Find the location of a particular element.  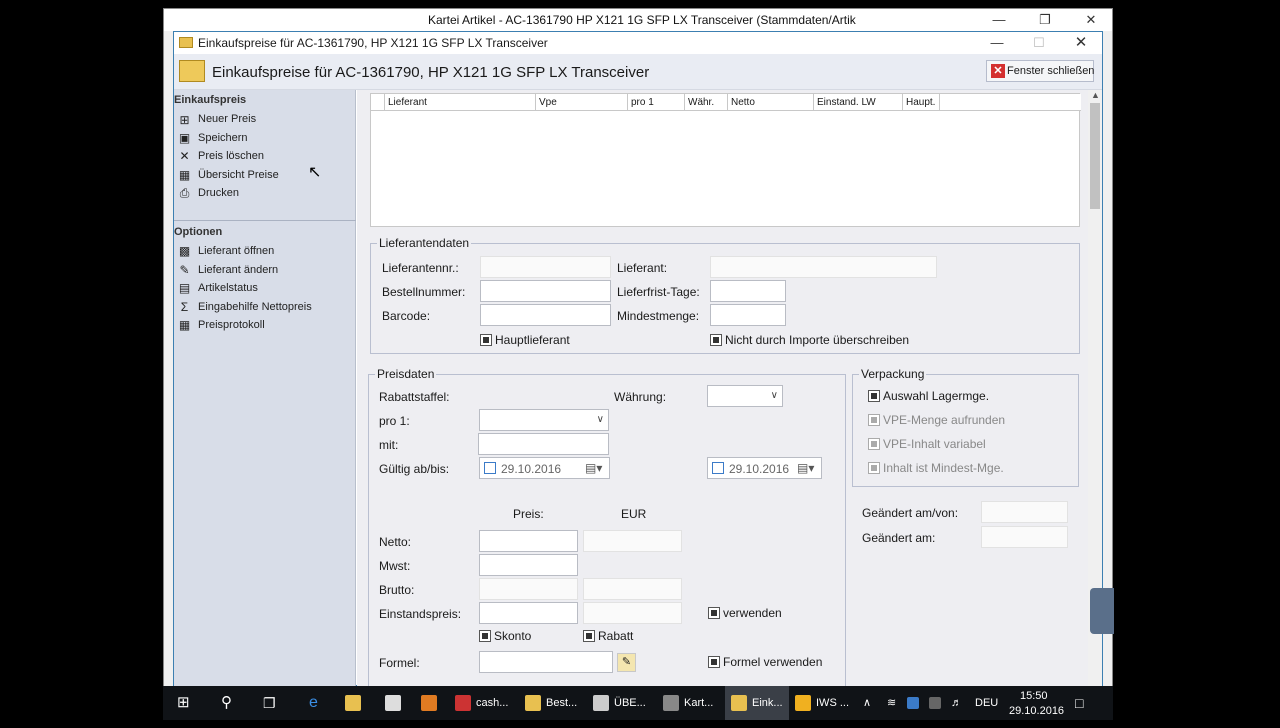

media-icon is located at coordinates (431, 703).